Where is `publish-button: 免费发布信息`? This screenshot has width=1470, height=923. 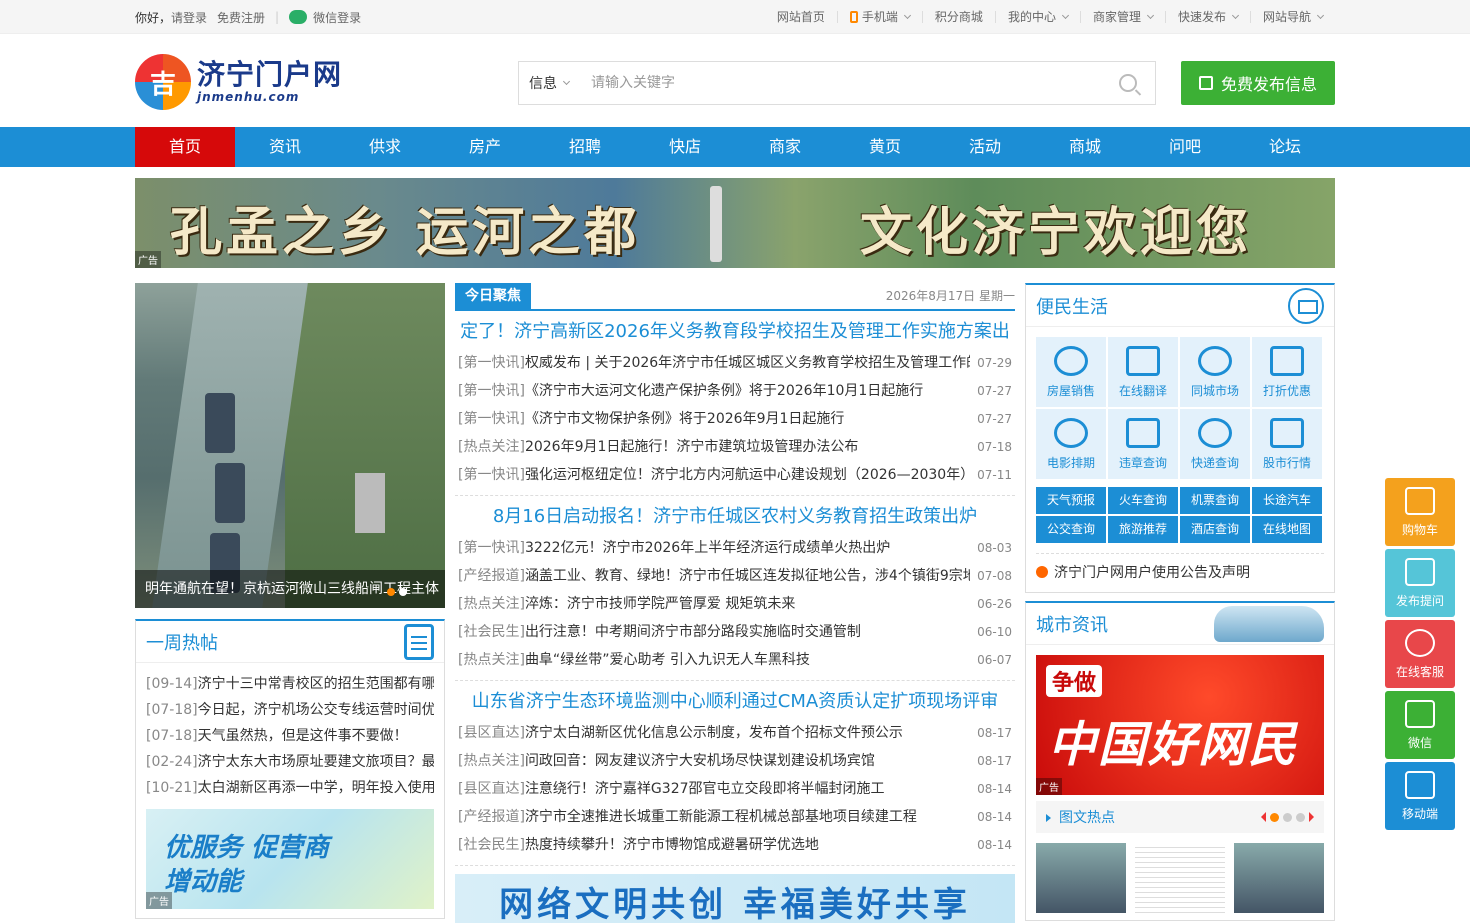
publish-button: 免费发布信息 is located at coordinates (1258, 83).